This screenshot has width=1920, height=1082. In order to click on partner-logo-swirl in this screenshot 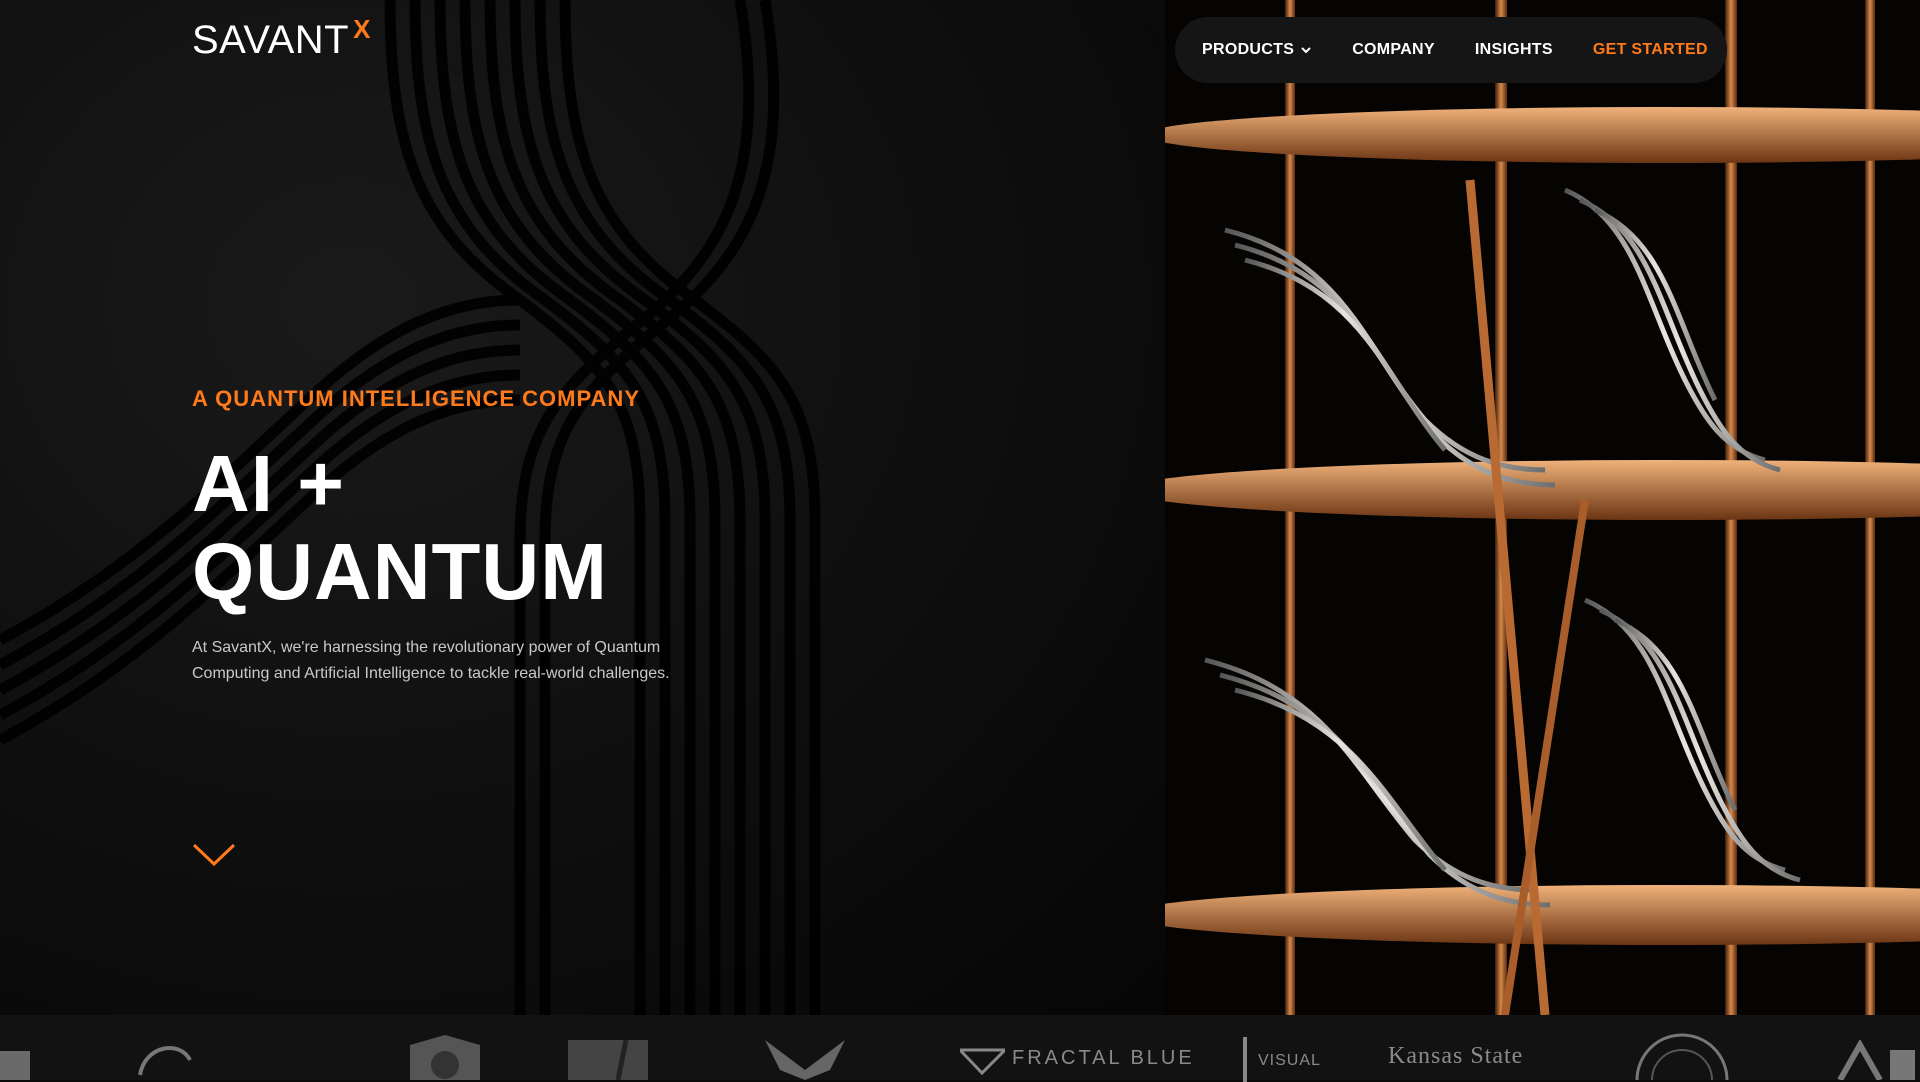, I will do `click(165, 1061)`.